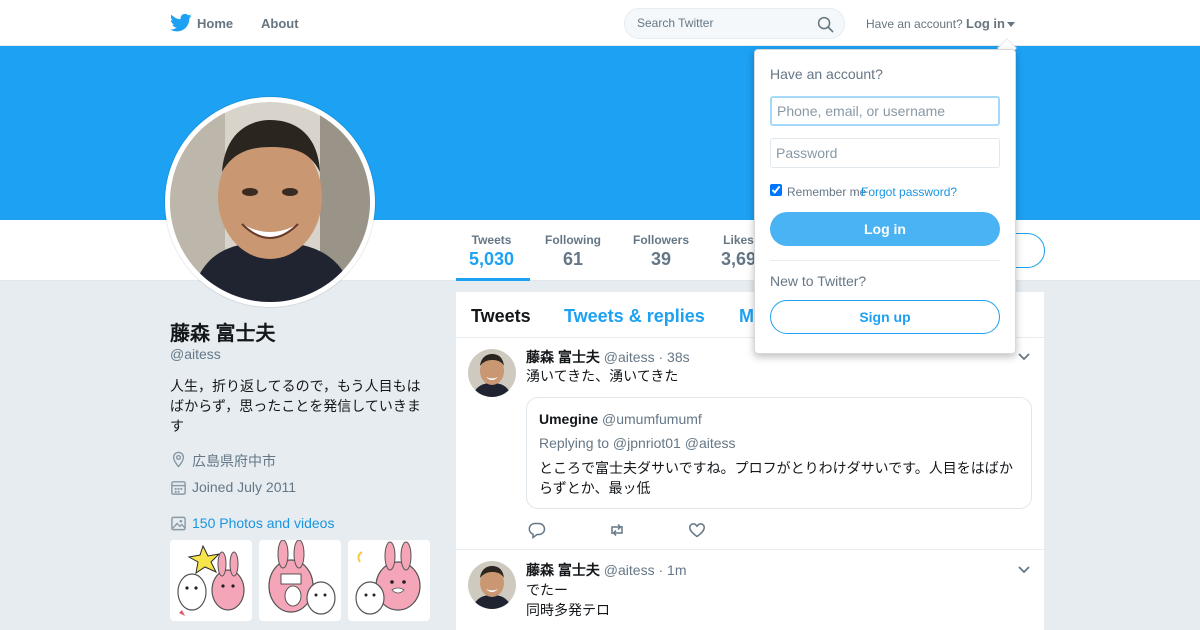 This screenshot has height=630, width=1200. I want to click on photo-icon, so click(178, 523).